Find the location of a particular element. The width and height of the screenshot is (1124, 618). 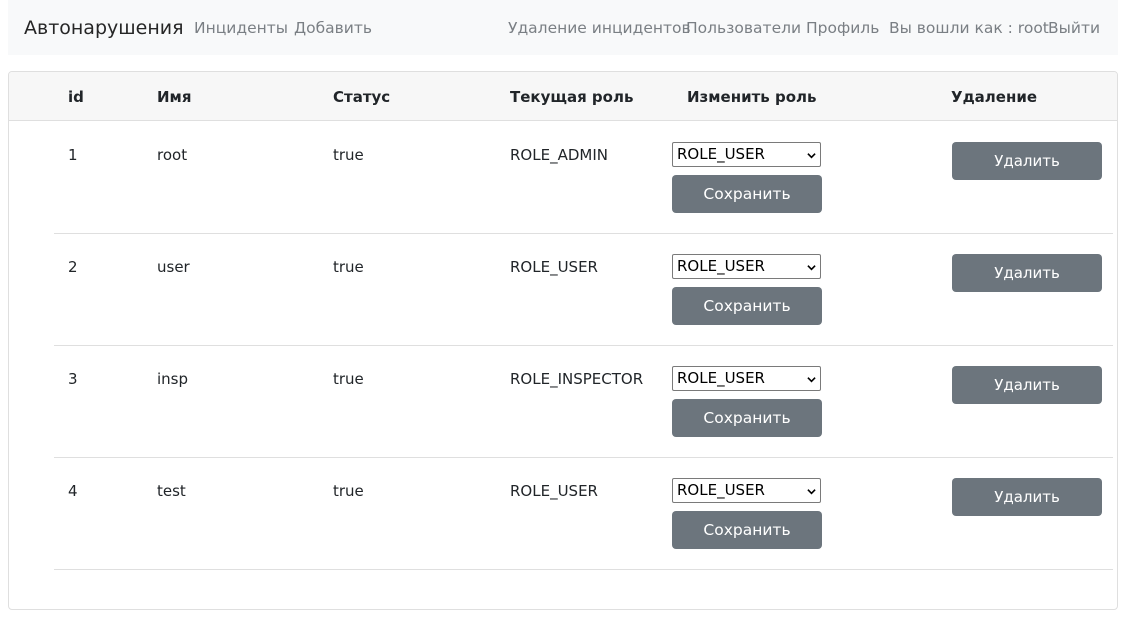

column-header-current-role: Текущая роль is located at coordinates (572, 97).